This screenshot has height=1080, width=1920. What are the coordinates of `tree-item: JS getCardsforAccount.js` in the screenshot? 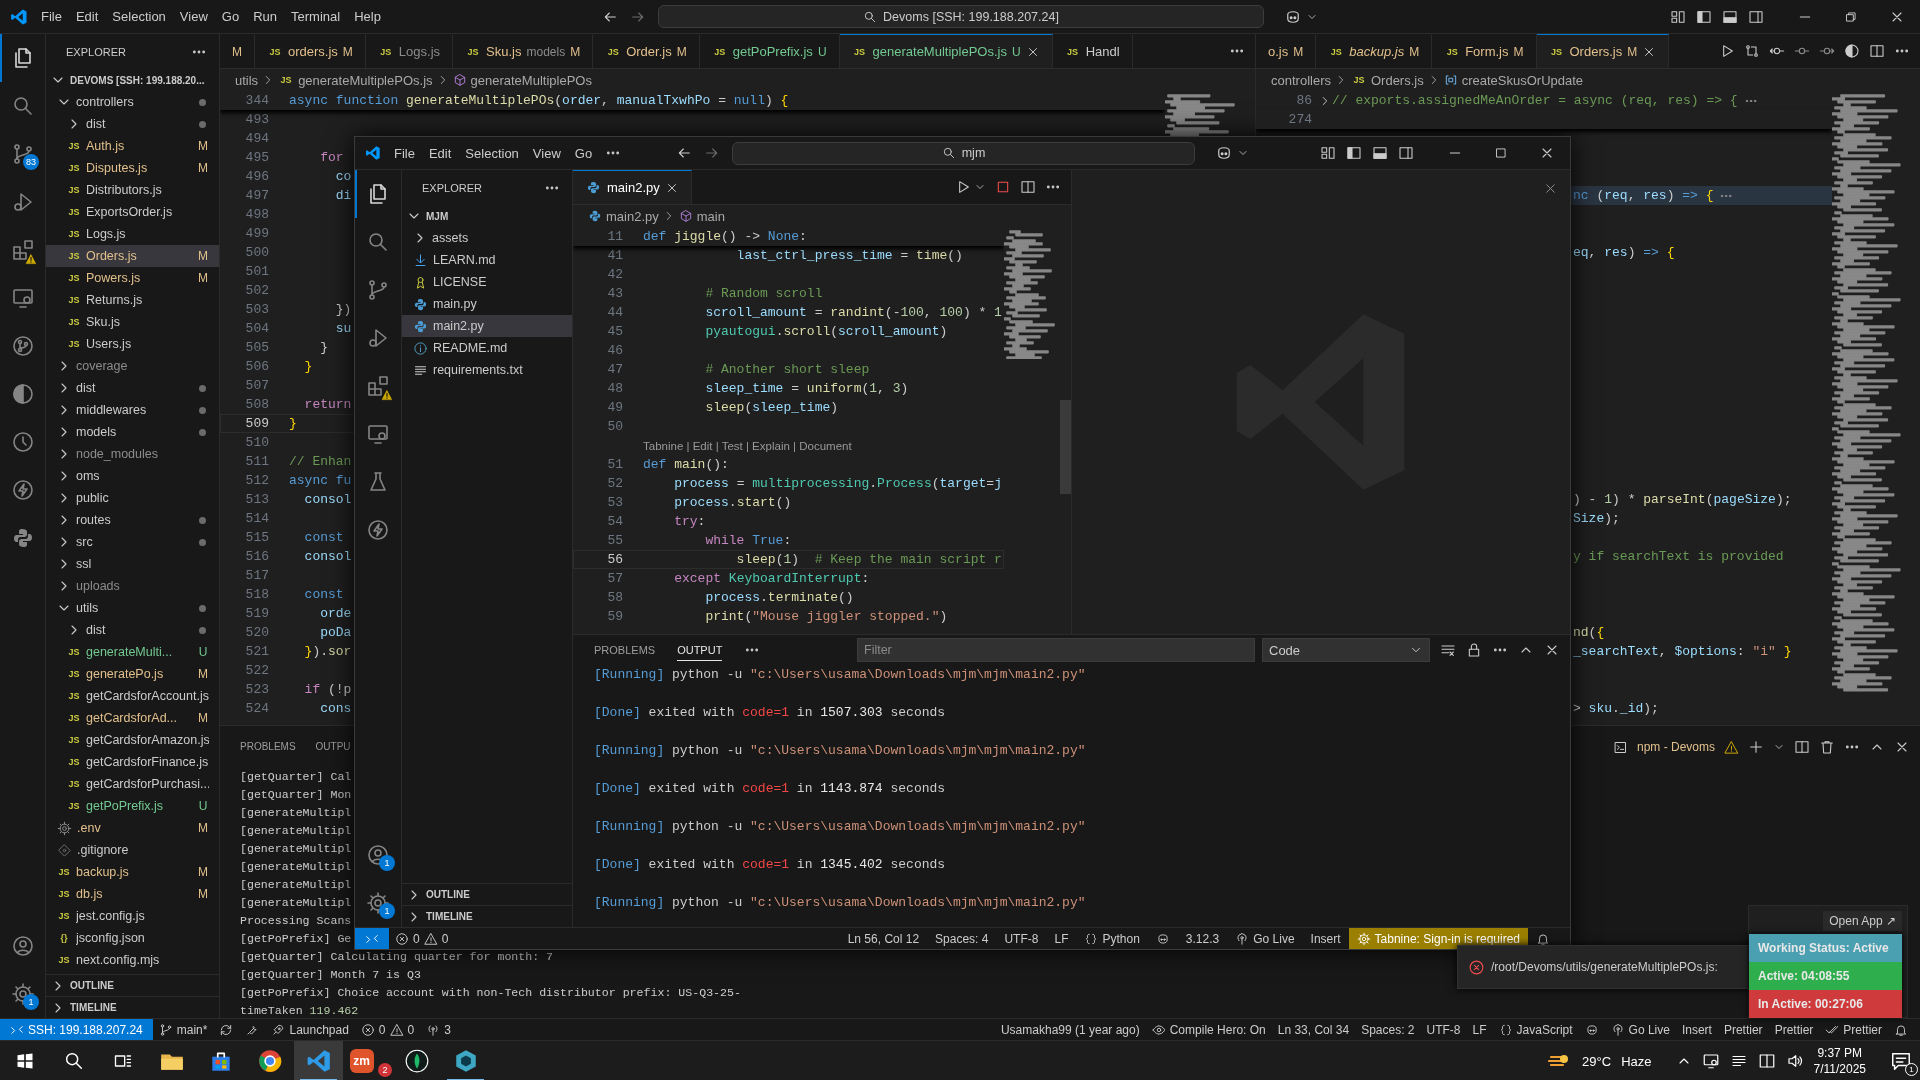 It's located at (132, 696).